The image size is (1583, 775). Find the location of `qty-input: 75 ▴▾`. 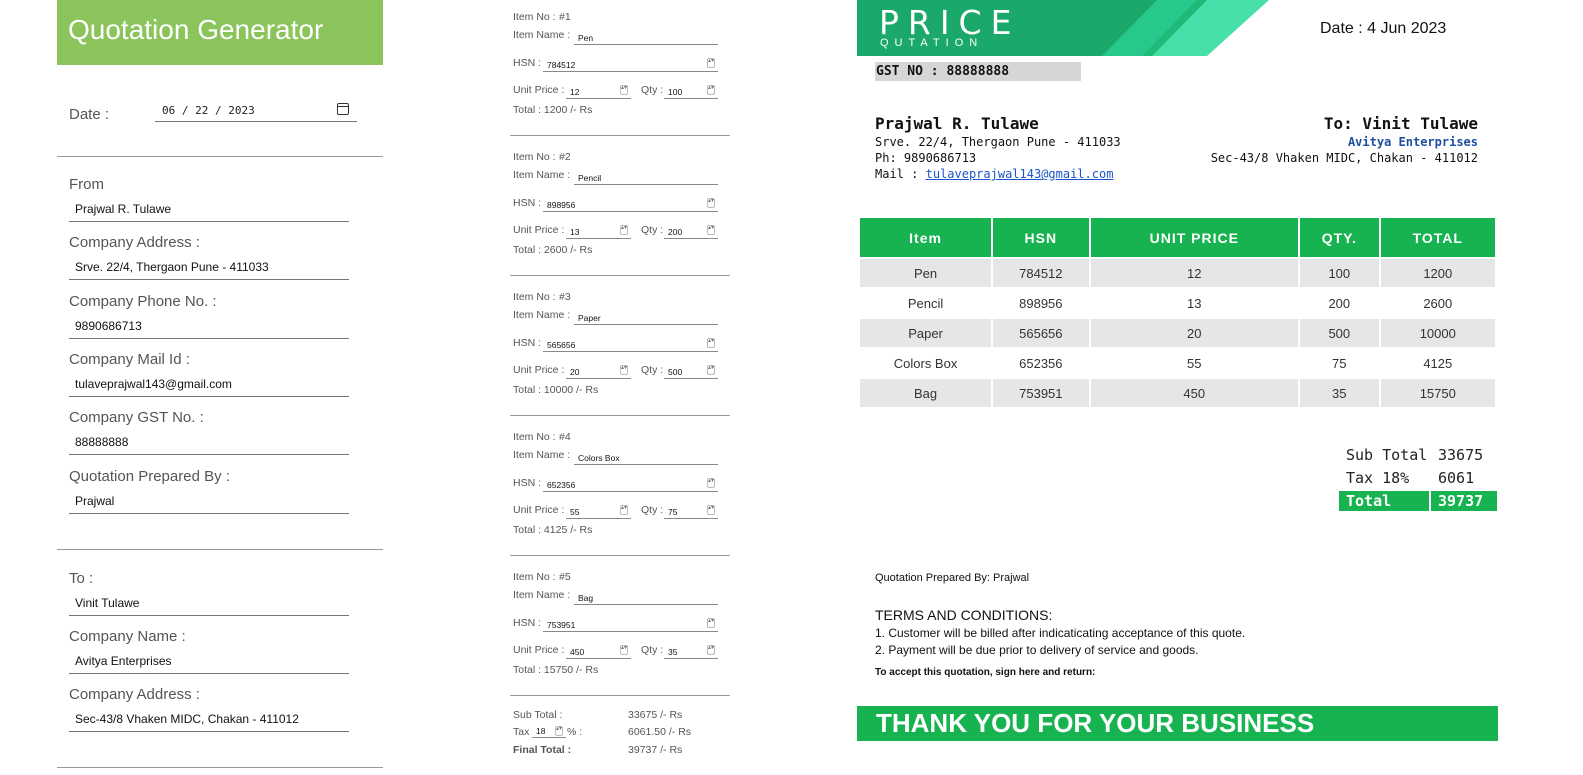

qty-input: 75 ▴▾ is located at coordinates (691, 511).